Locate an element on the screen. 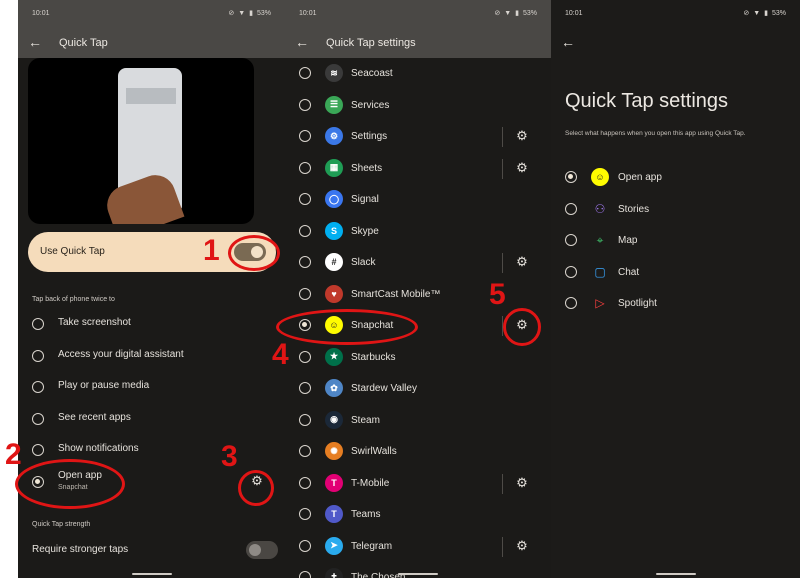 This screenshot has height=578, width=800. wifi-icon: ▼ is located at coordinates (757, 13).